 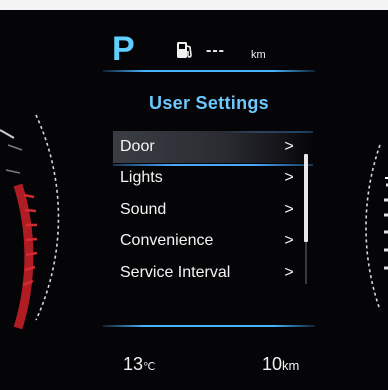 I want to click on left-gauge-ticks, so click(x=14, y=159).